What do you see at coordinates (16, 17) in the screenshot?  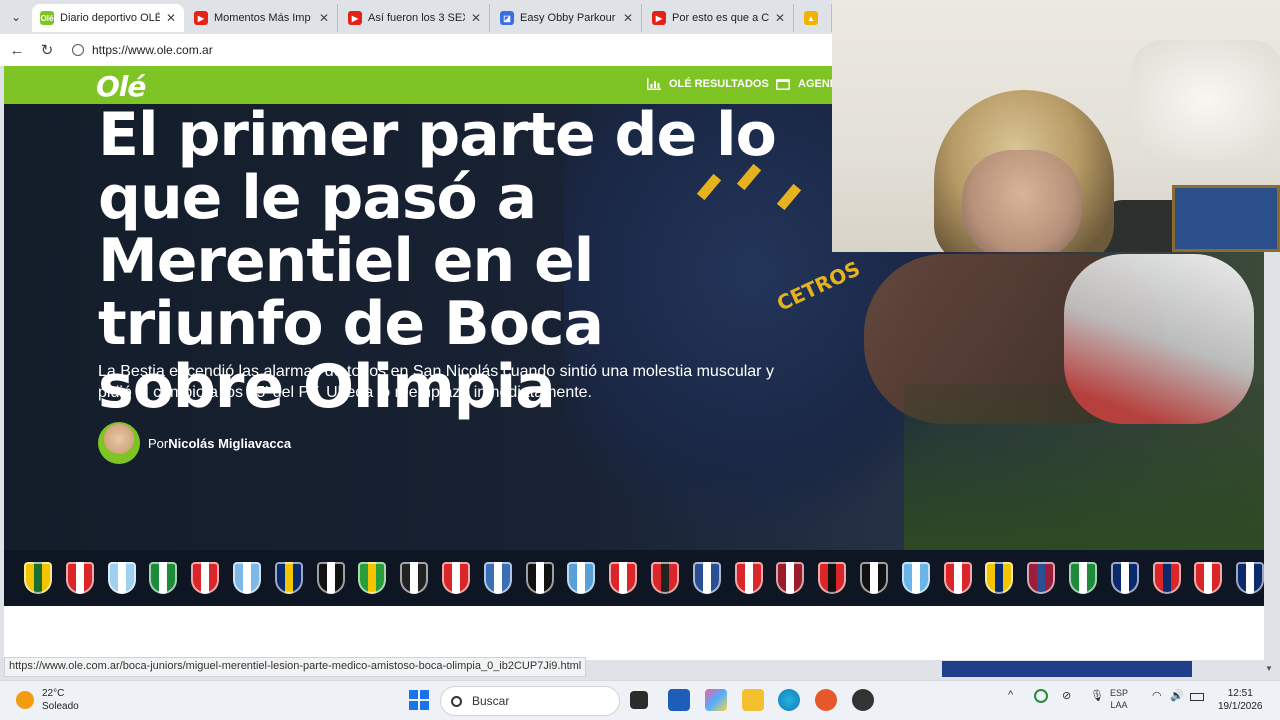 I see `tab-search-menu-button: ⌄` at bounding box center [16, 17].